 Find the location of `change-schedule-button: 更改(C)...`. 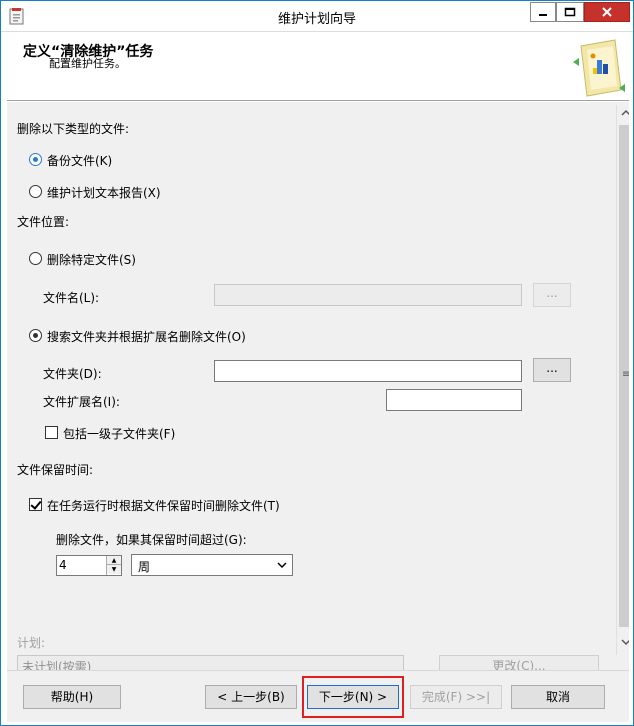

change-schedule-button: 更改(C)... is located at coordinates (519, 662).